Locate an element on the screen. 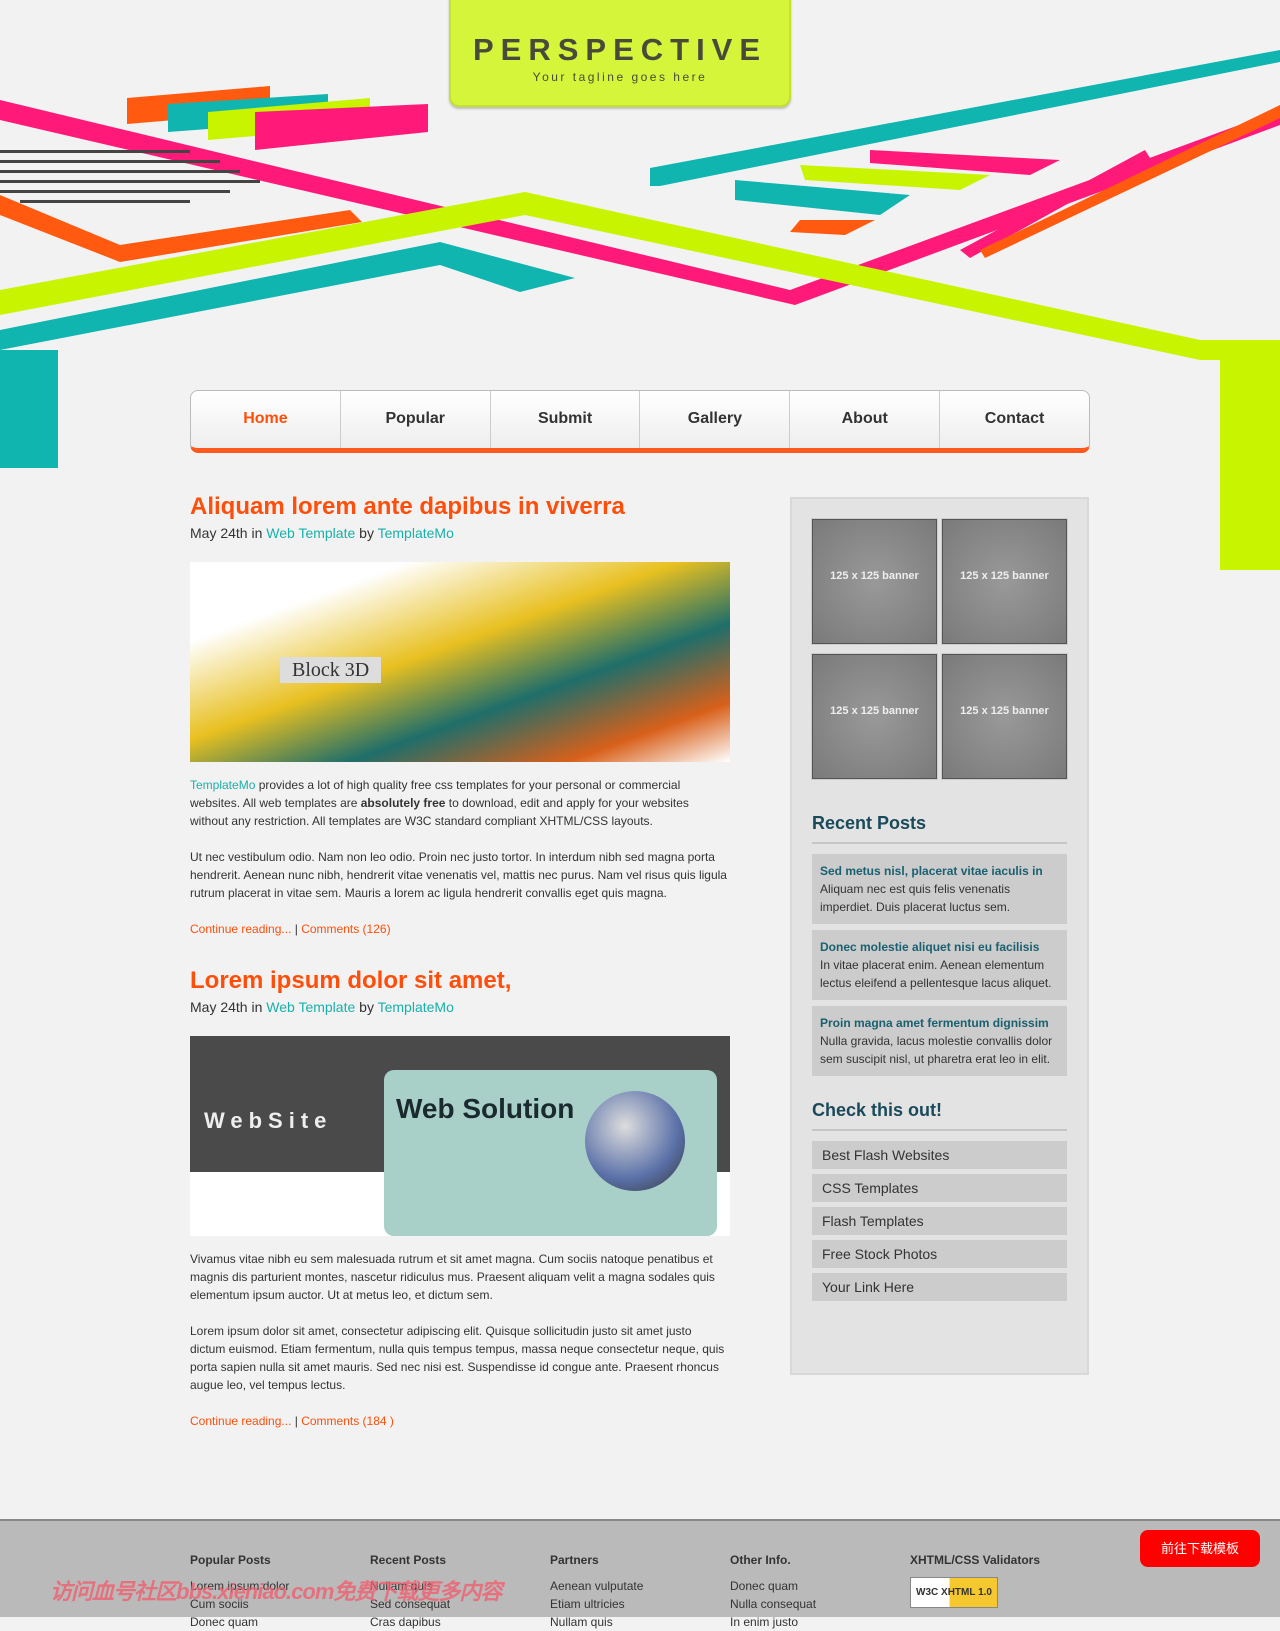 This screenshot has height=1631, width=1280. globe-graphic is located at coordinates (635, 1141).